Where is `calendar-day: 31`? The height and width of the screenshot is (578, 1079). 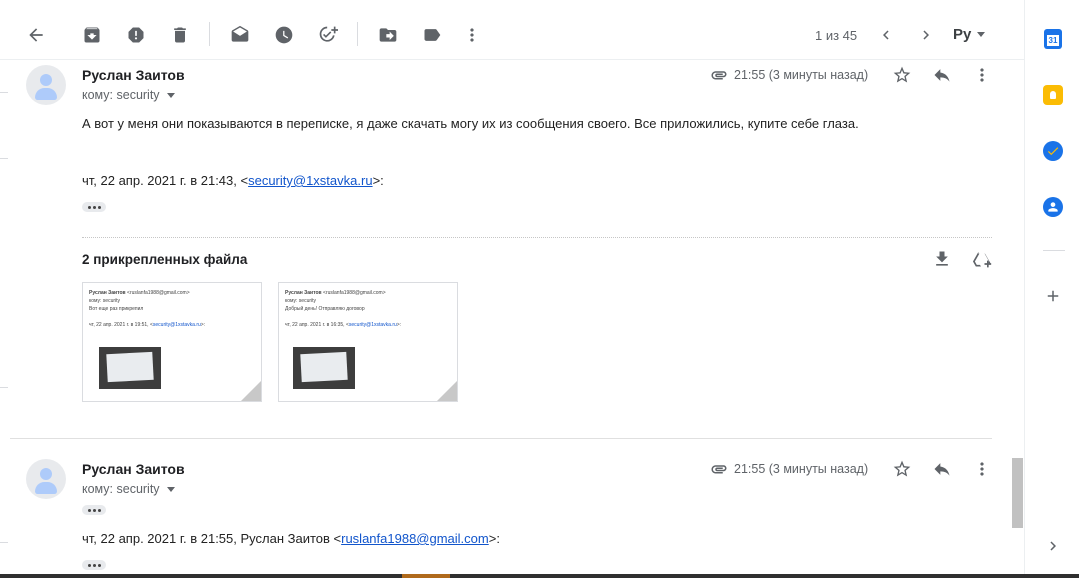
calendar-day: 31 is located at coordinates (1053, 40).